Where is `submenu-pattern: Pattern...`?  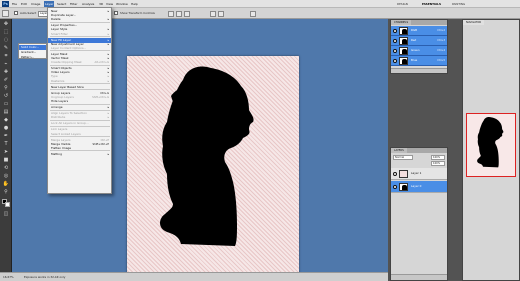 submenu-pattern: Pattern... is located at coordinates (32, 57).